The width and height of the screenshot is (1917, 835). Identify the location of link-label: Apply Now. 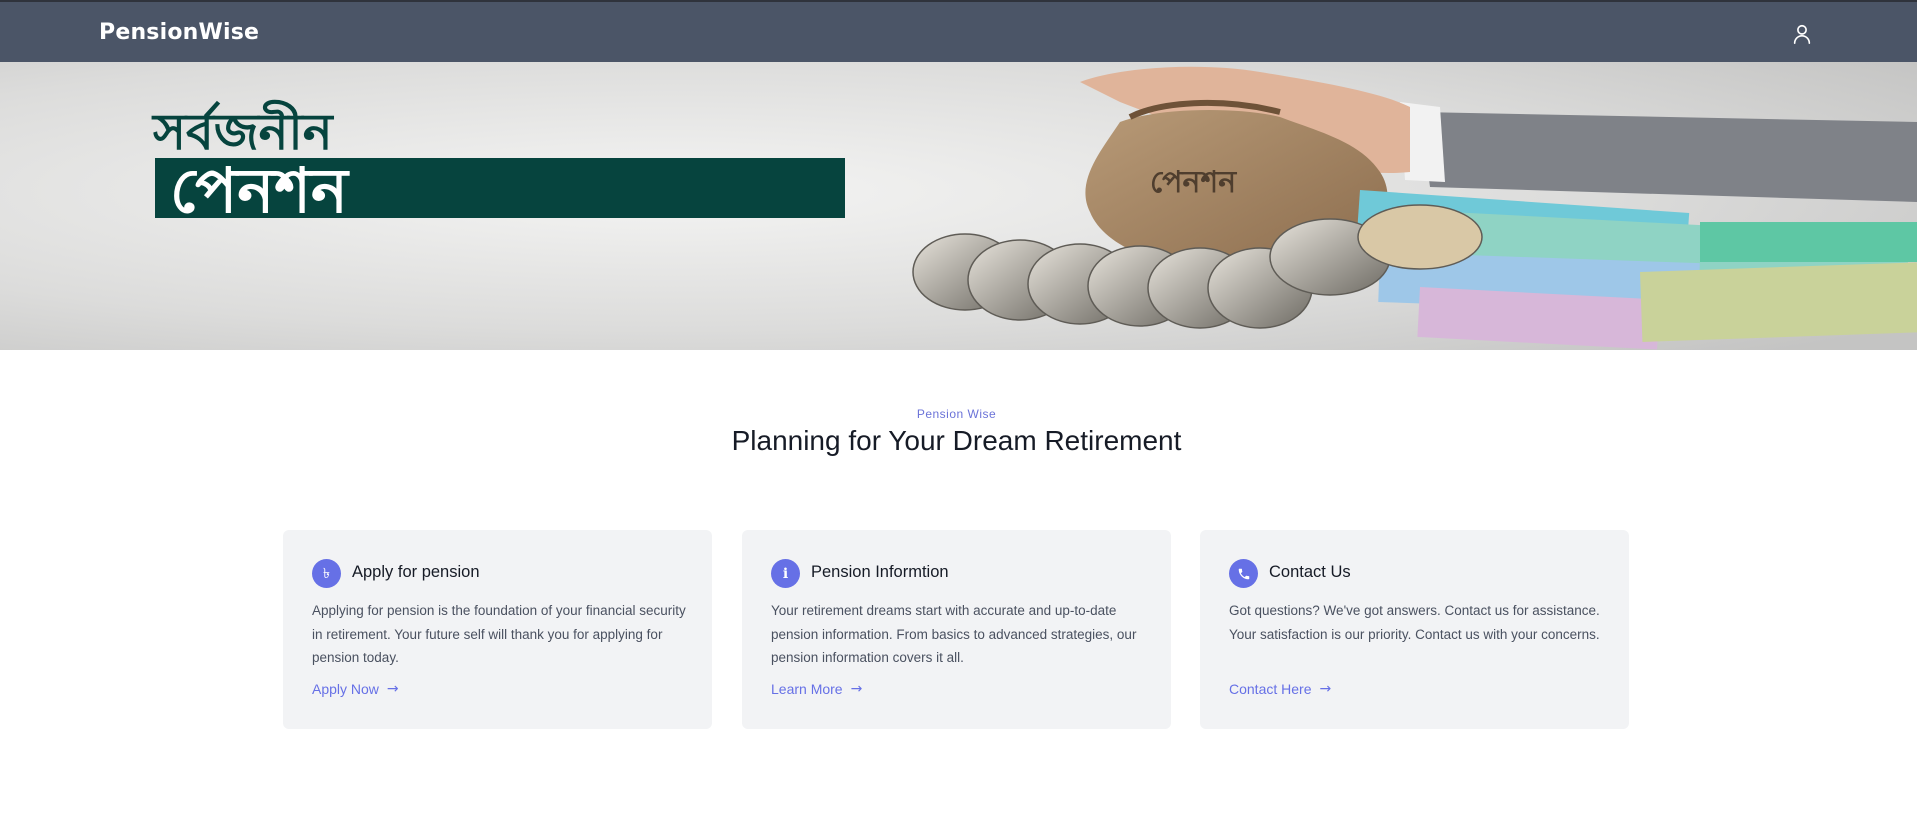
(345, 689).